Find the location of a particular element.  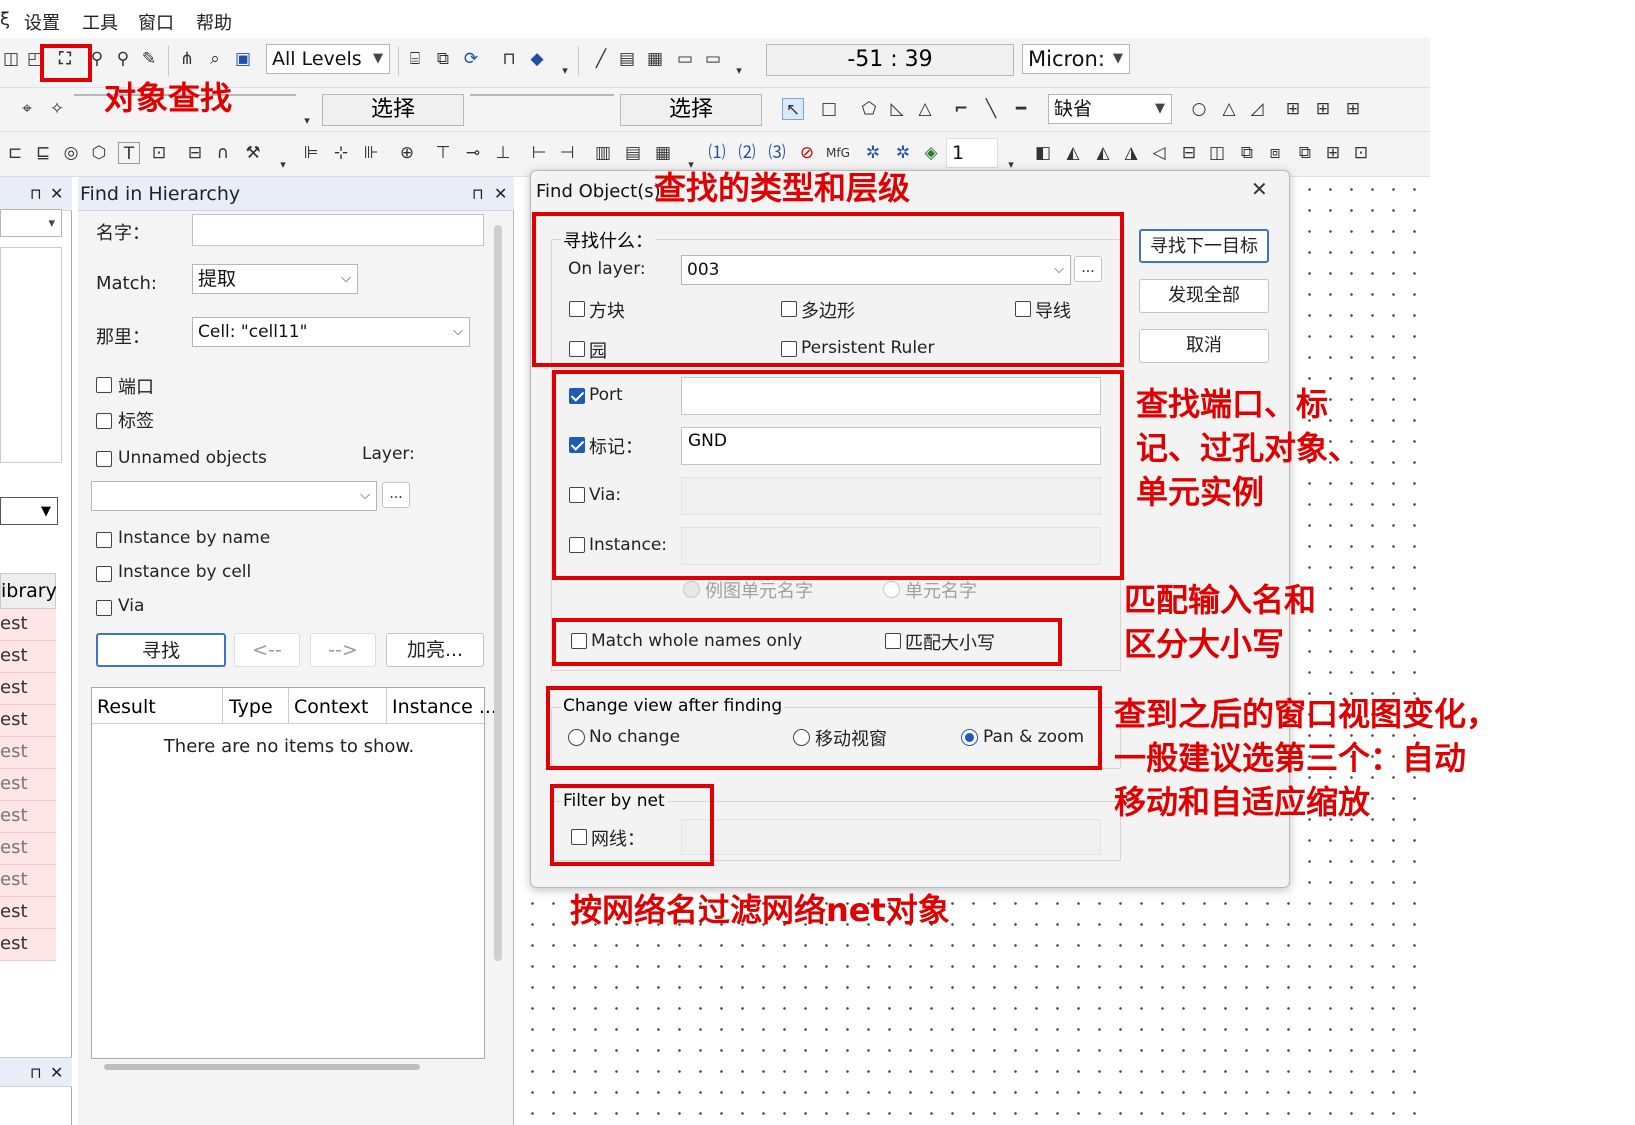

col-result: Result is located at coordinates (126, 707).